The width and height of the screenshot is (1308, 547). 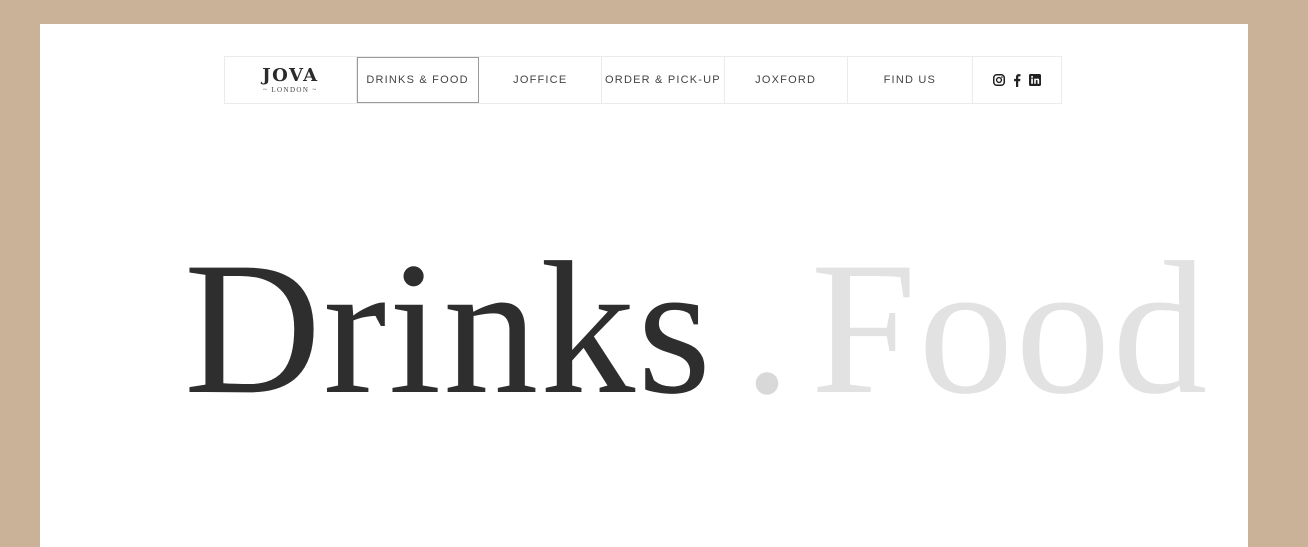 I want to click on instagram-icon, so click(x=999, y=80).